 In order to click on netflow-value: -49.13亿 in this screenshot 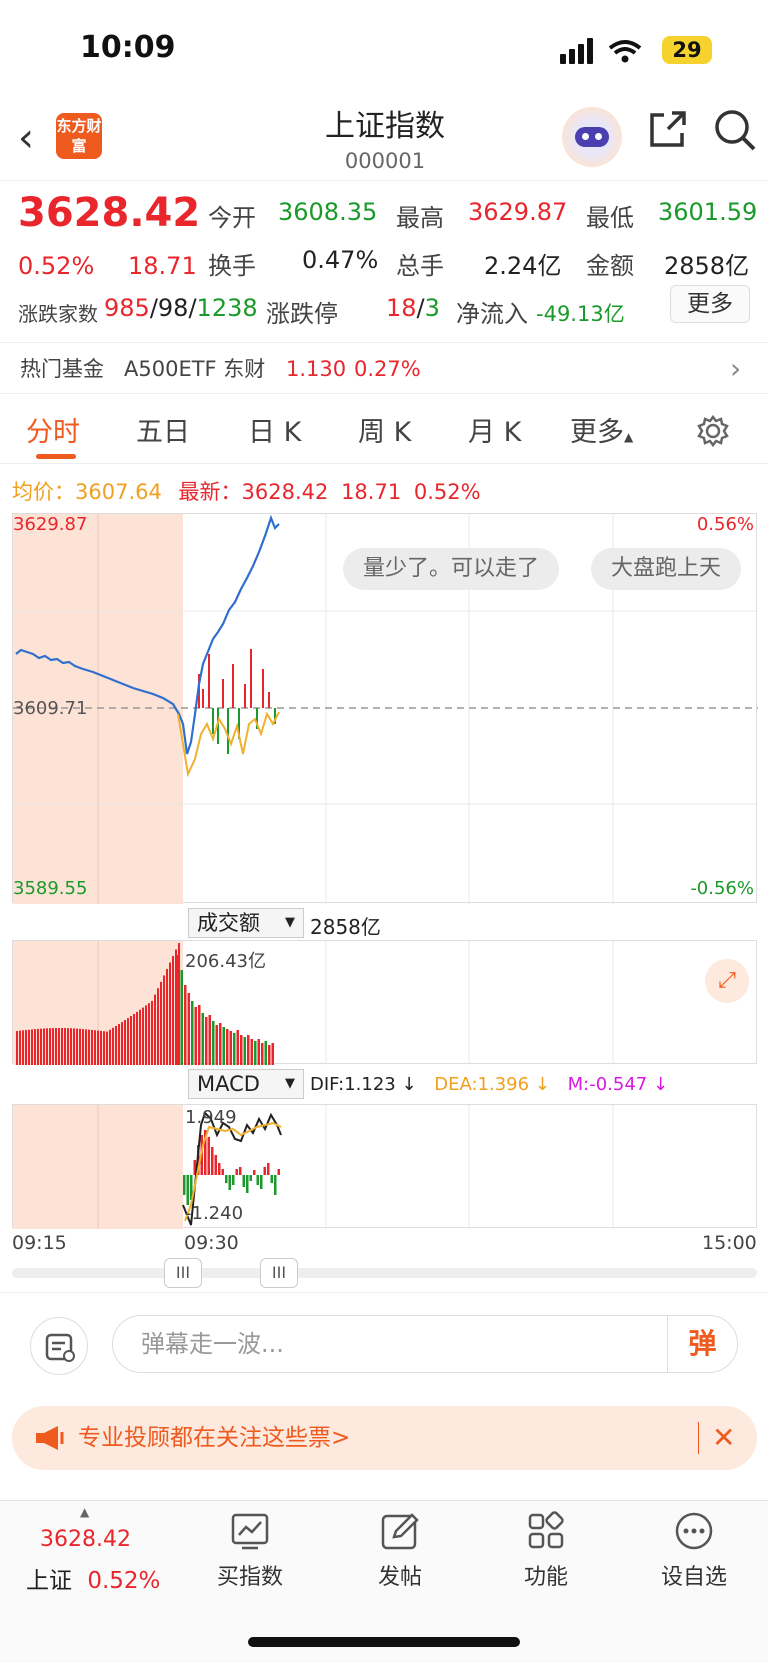, I will do `click(580, 314)`.